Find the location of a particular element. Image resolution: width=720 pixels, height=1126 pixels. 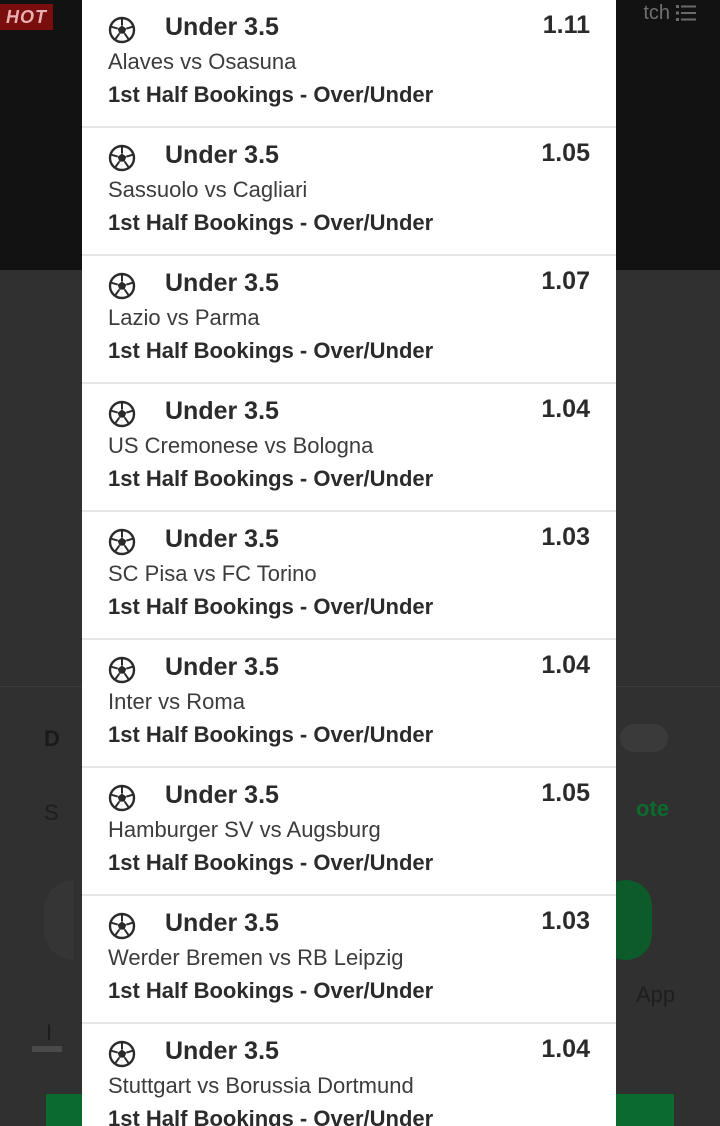

background-link-vote: ote is located at coordinates (652, 808).